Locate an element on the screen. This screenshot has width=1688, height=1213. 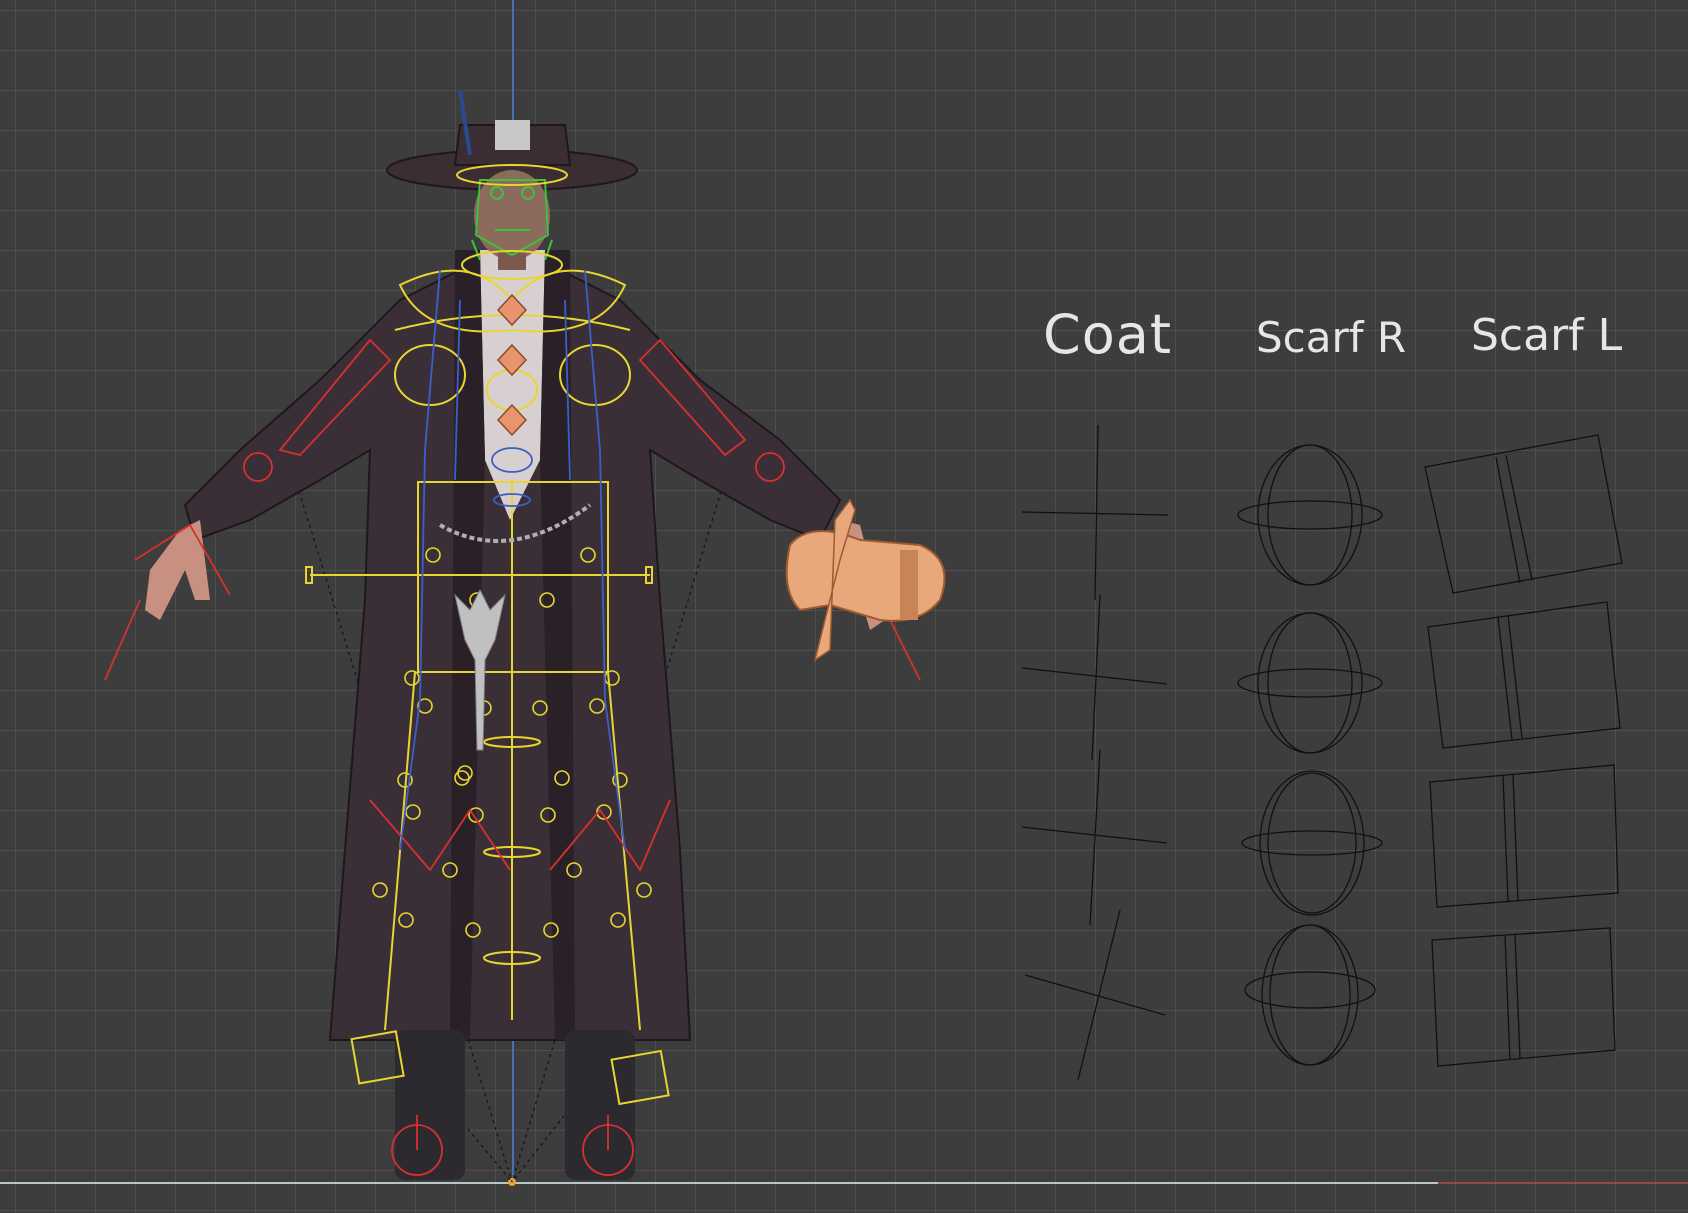
coat-widget-crosses is located at coordinates (1095, 752).